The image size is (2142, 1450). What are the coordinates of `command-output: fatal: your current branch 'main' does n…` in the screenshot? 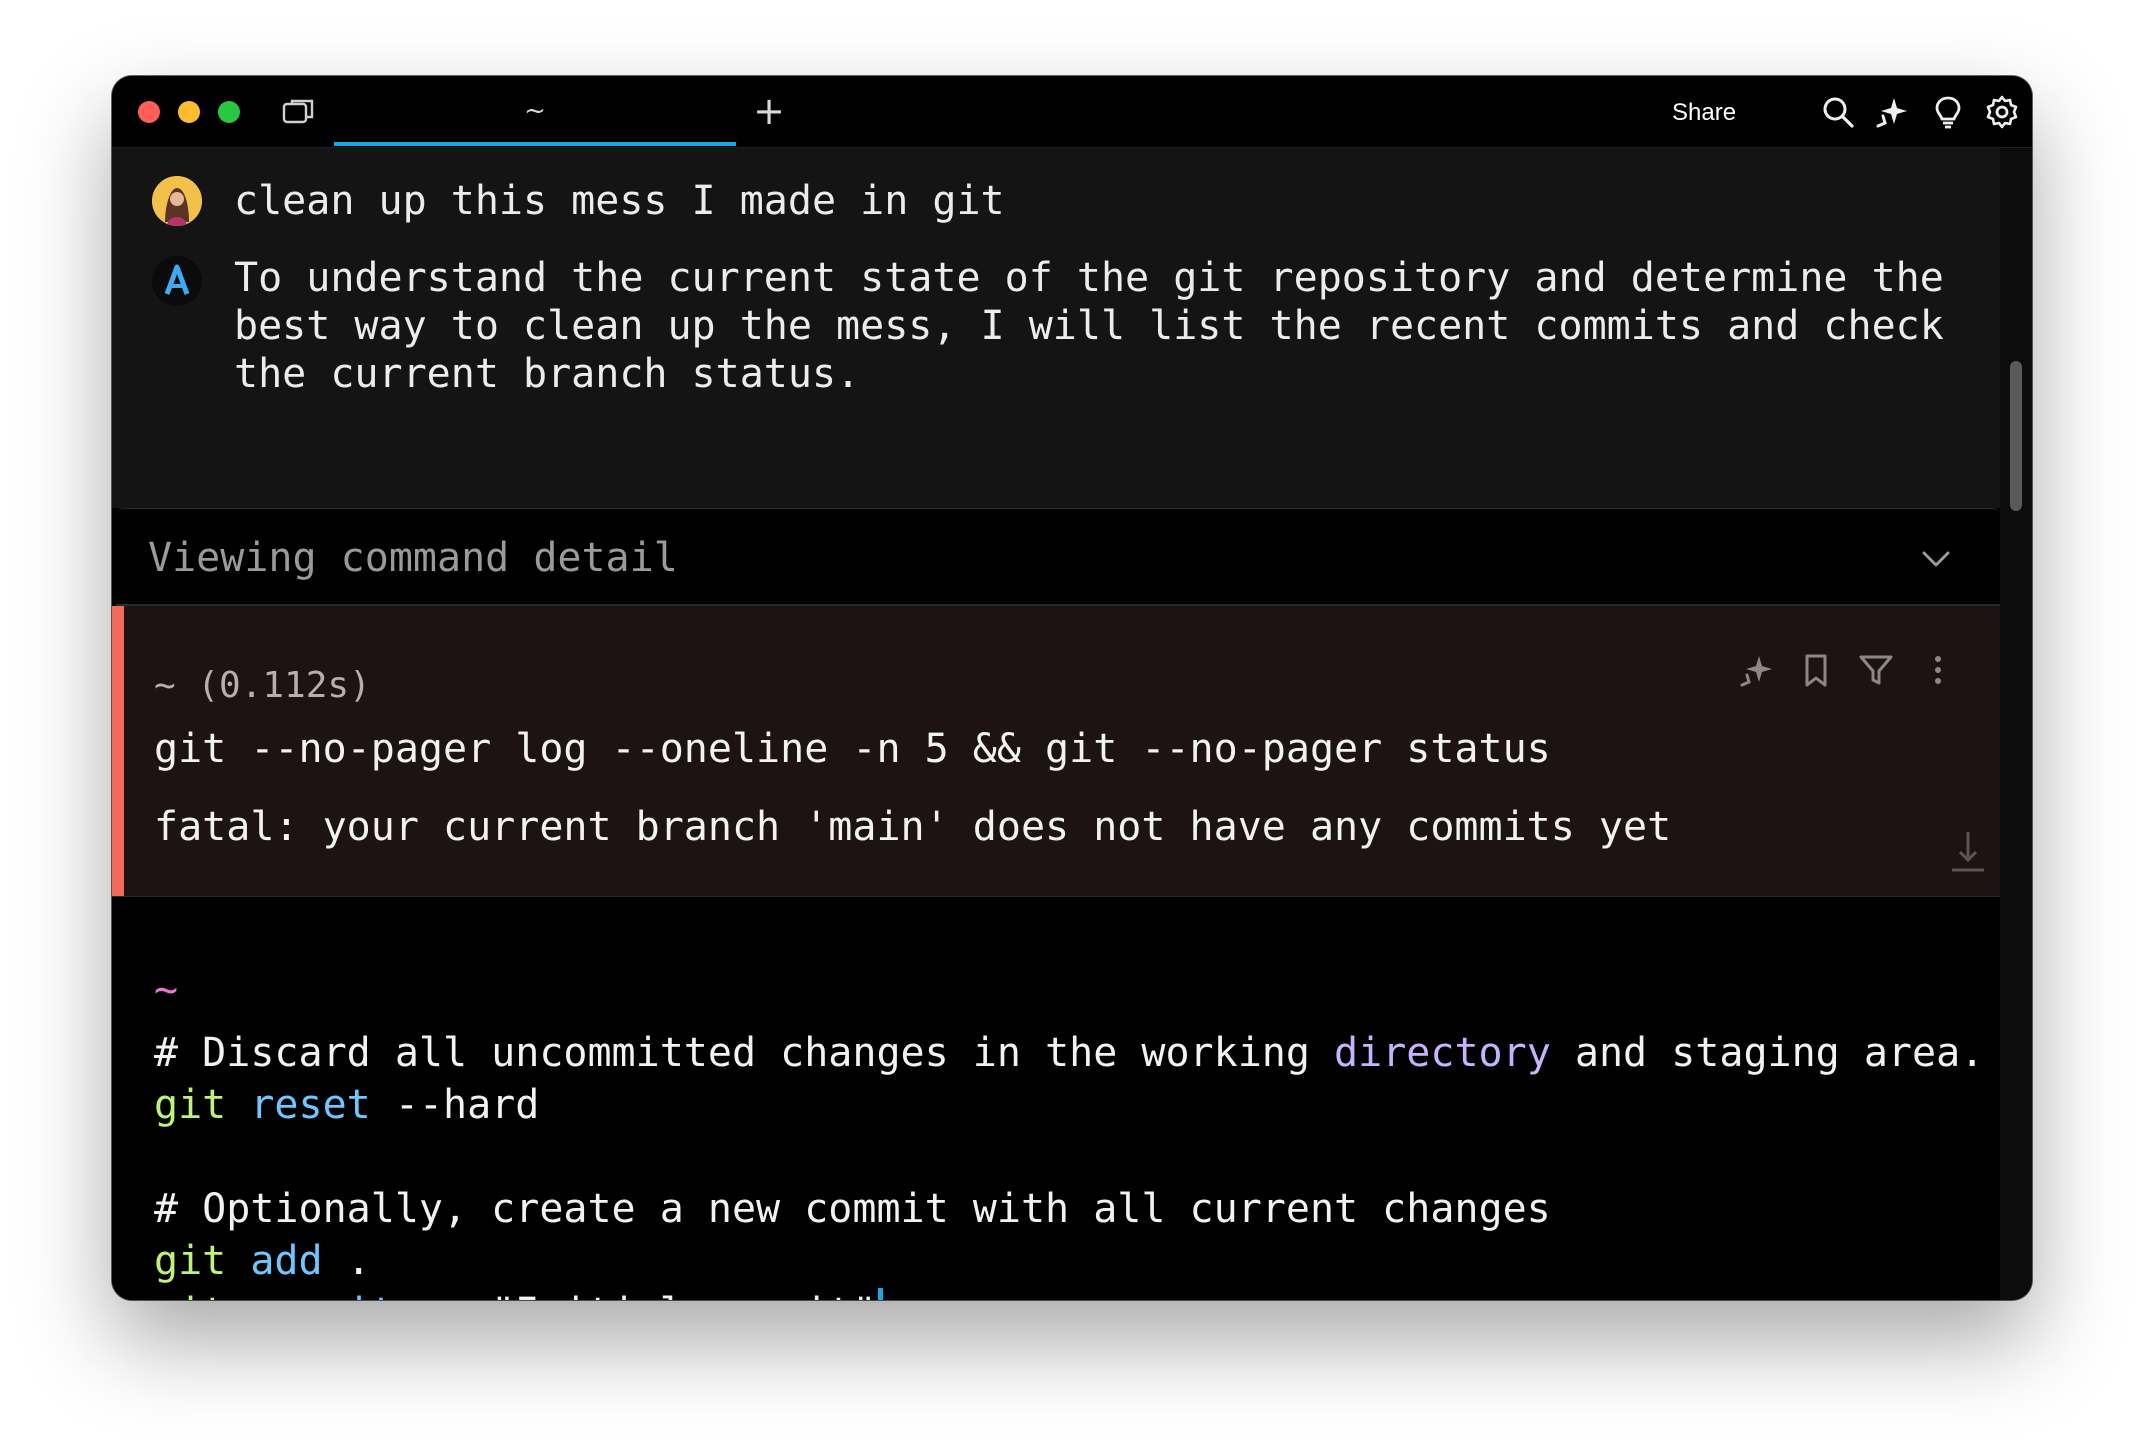 It's located at (913, 827).